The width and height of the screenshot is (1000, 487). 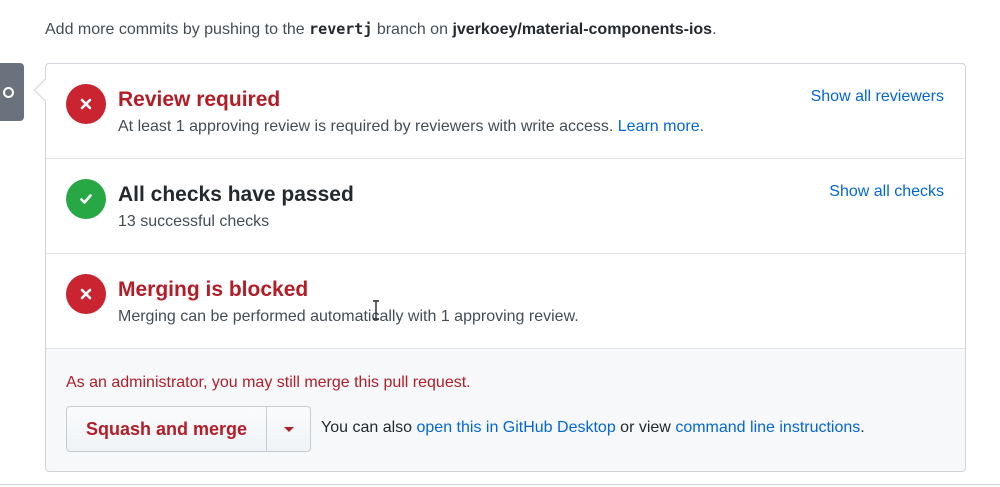 What do you see at coordinates (236, 194) in the screenshot?
I see `checks-title: All checks have passed` at bounding box center [236, 194].